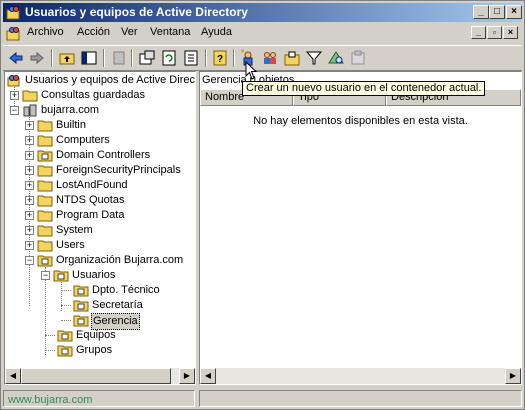 The height and width of the screenshot is (410, 525). I want to click on status-cell-right, so click(360, 398).